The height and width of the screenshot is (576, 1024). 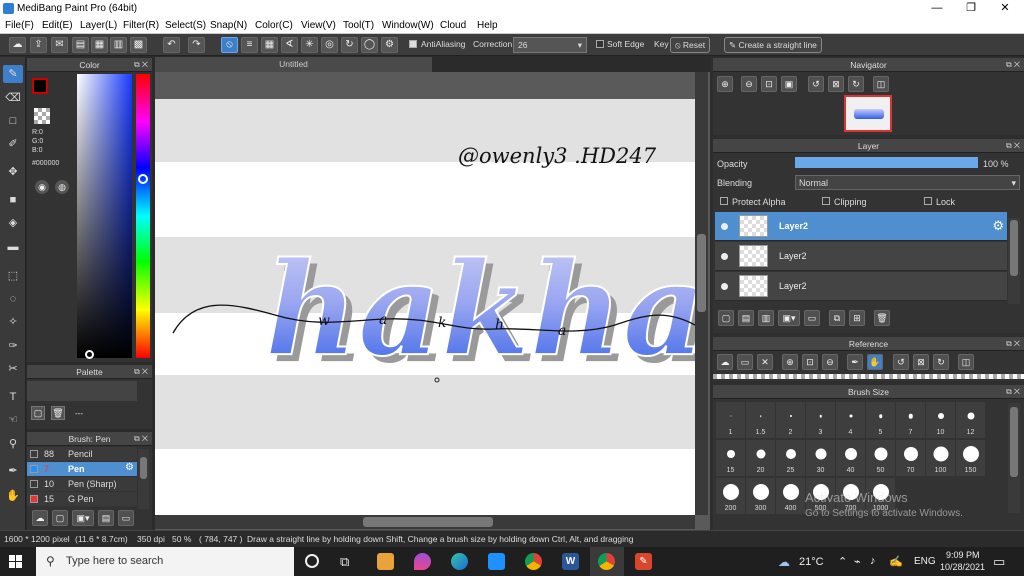 I want to click on add-brush-icon: ▢, so click(x=60, y=518).